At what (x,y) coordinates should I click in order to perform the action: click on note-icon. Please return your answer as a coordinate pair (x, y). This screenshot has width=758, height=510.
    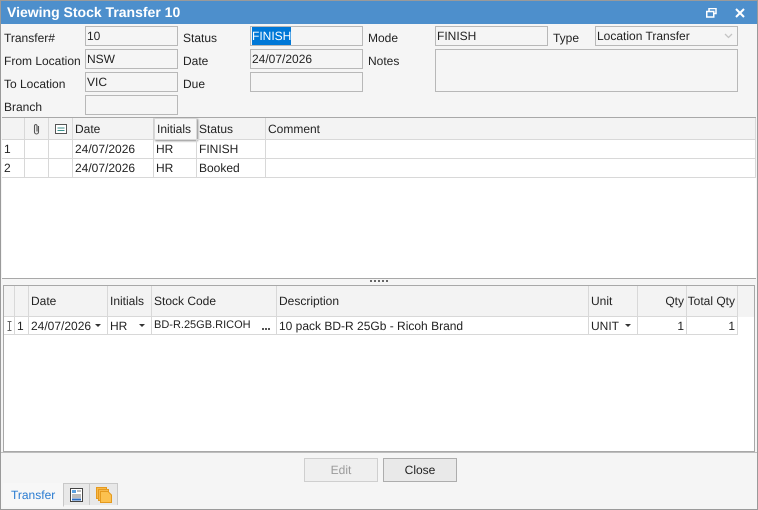
    Looking at the image, I should click on (60, 129).